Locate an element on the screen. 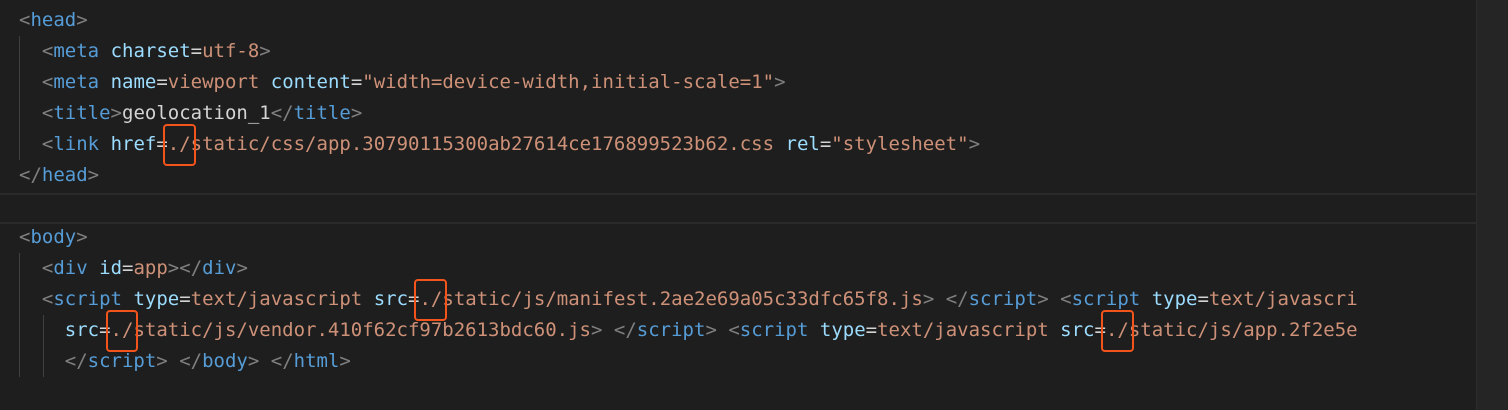 The height and width of the screenshot is (410, 1508). token: app is located at coordinates (150, 268).